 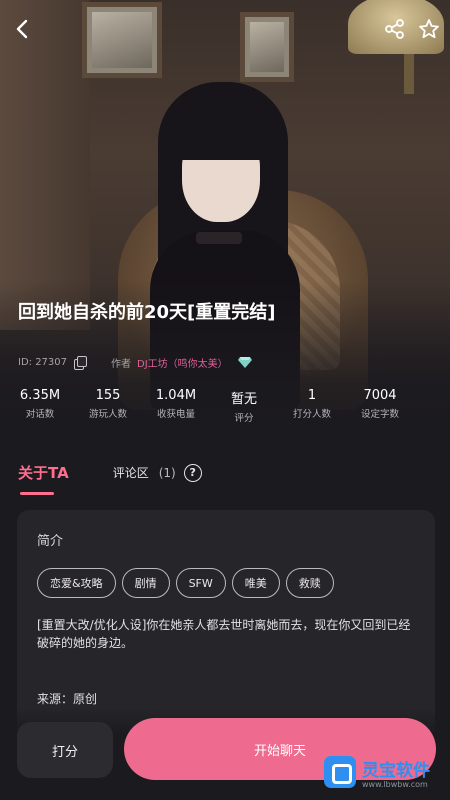 I want to click on tab-comments-label: 评论区, so click(x=130, y=473).